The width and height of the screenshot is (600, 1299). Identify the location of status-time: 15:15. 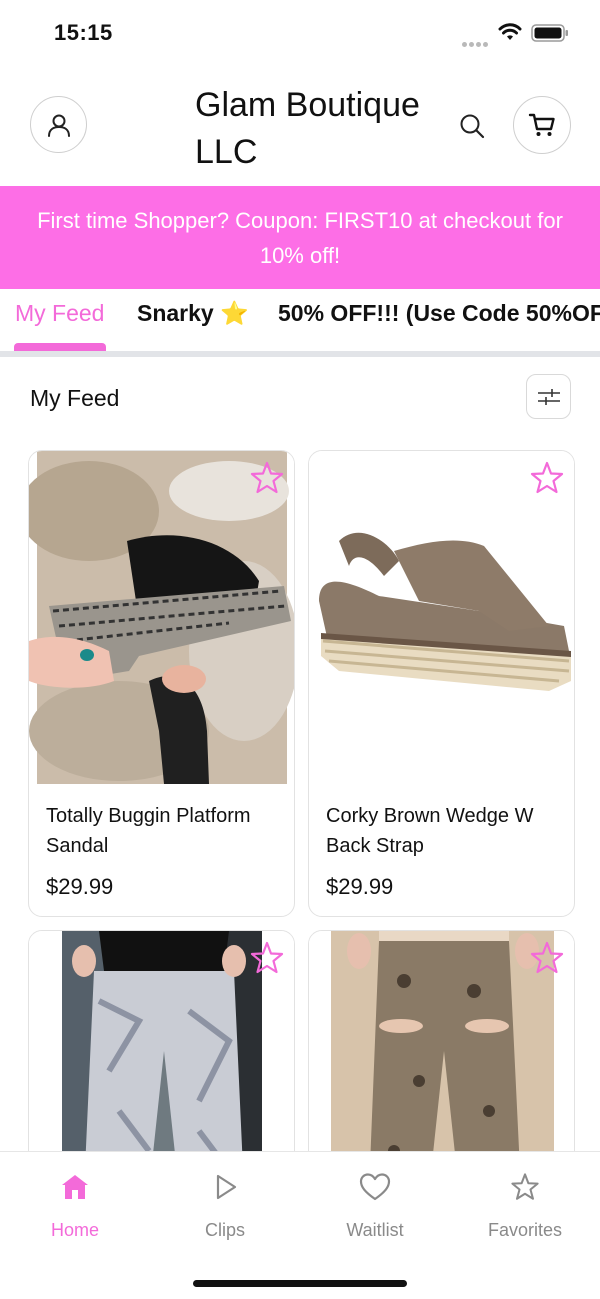
(83, 32).